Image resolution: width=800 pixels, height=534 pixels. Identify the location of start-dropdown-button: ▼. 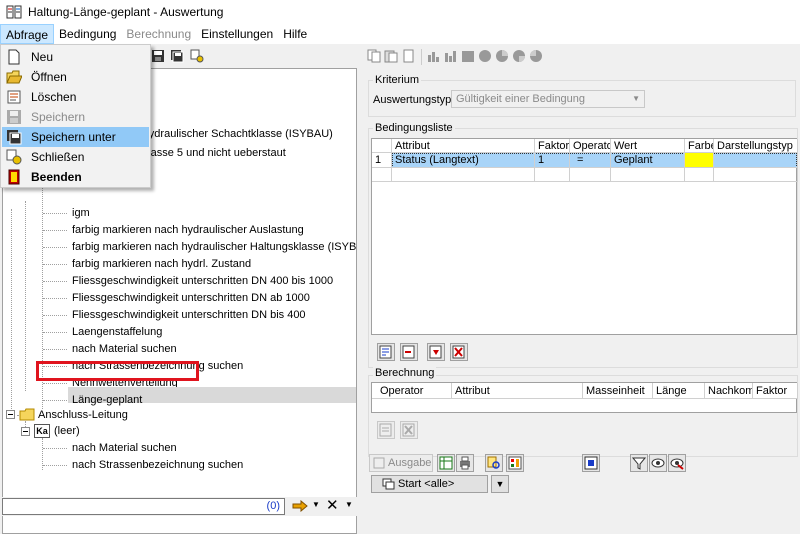
(500, 484).